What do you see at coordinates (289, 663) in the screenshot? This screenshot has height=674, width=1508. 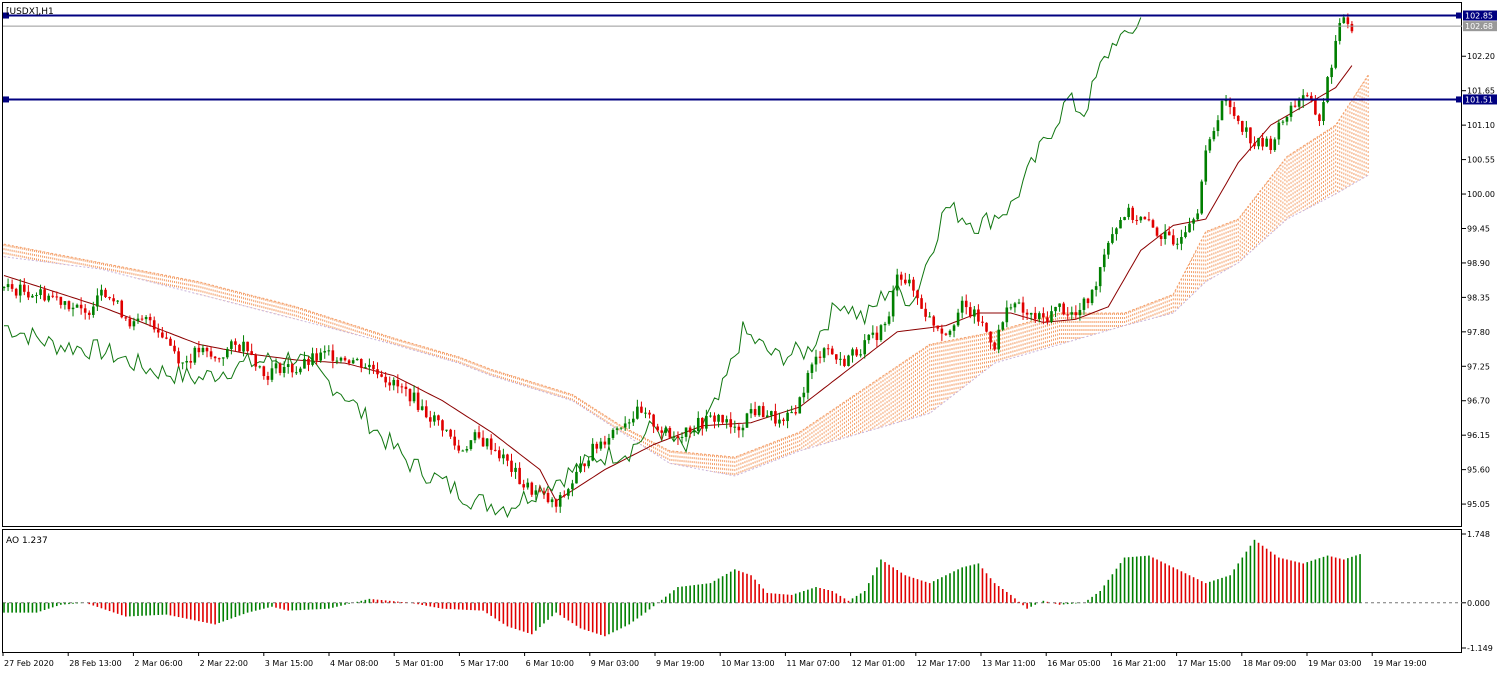 I see `time-tick-label: 3 Mar 15:00` at bounding box center [289, 663].